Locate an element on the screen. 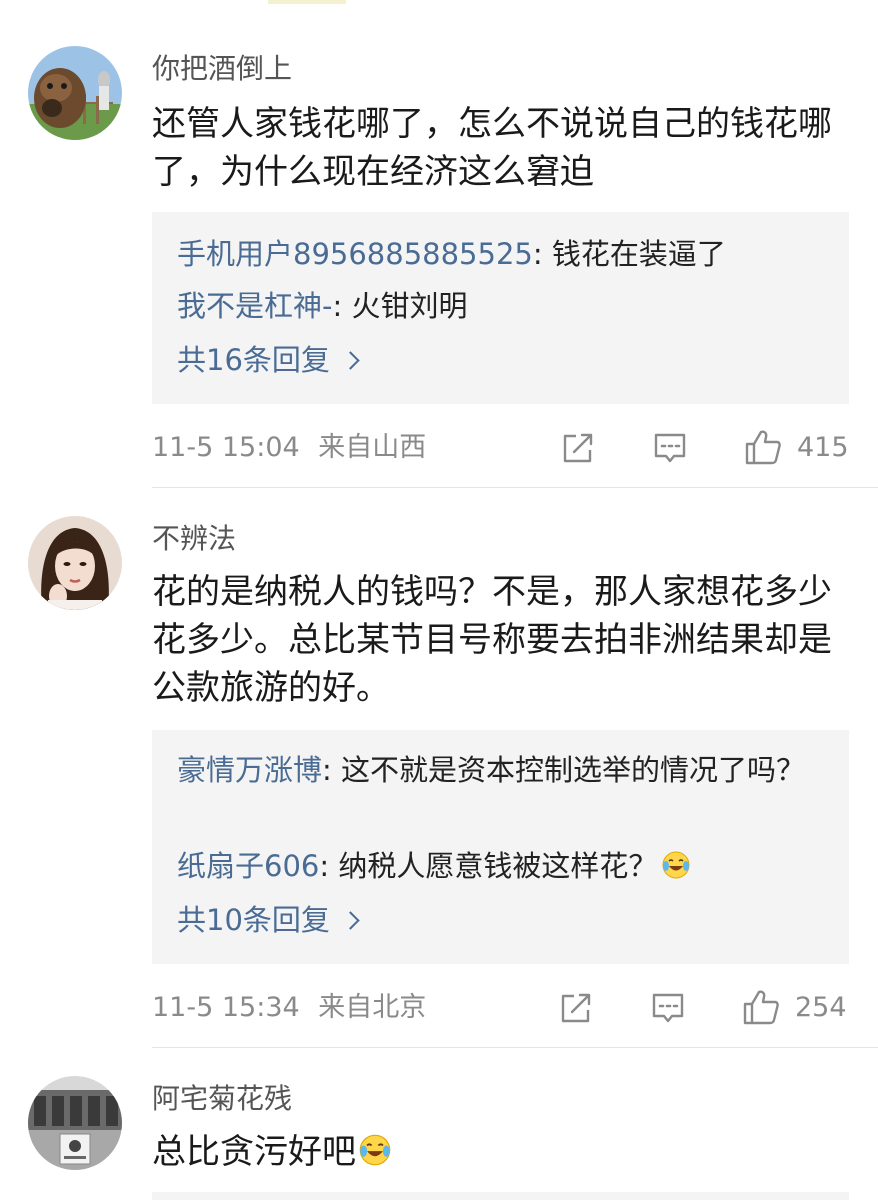 Image resolution: width=878 pixels, height=1200 pixels. like-count: 415 is located at coordinates (823, 447).